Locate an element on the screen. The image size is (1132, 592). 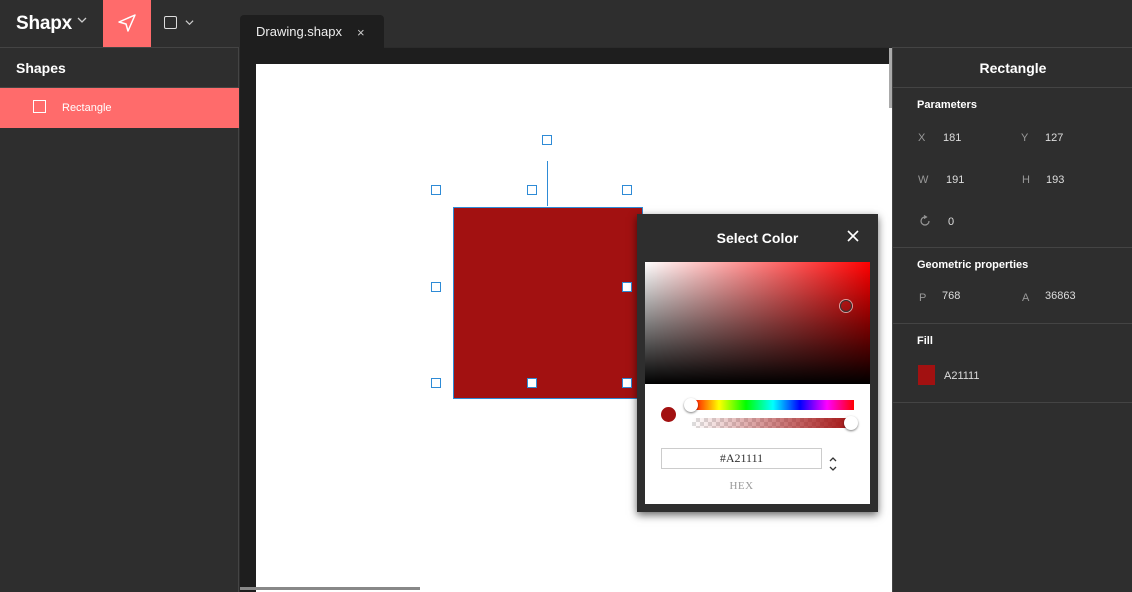
h-label: H is located at coordinates (1026, 180).